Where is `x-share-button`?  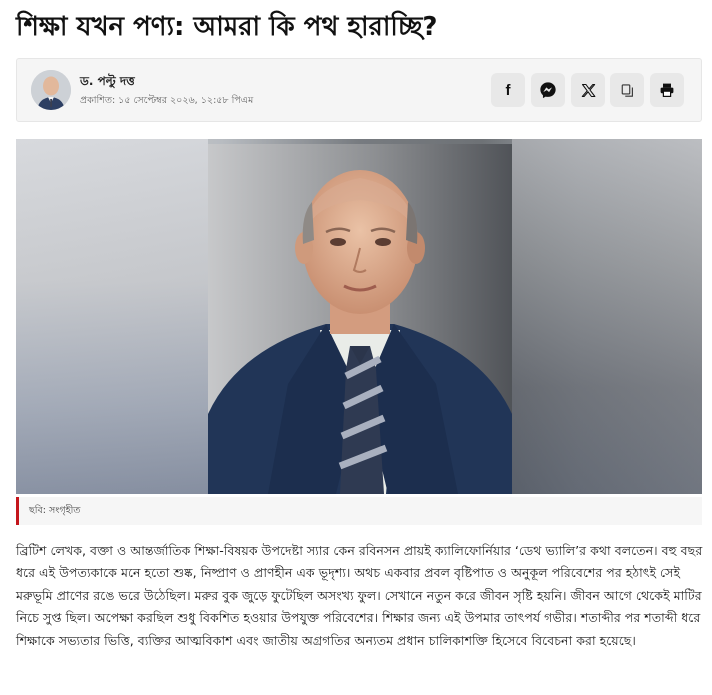
x-share-button is located at coordinates (588, 90).